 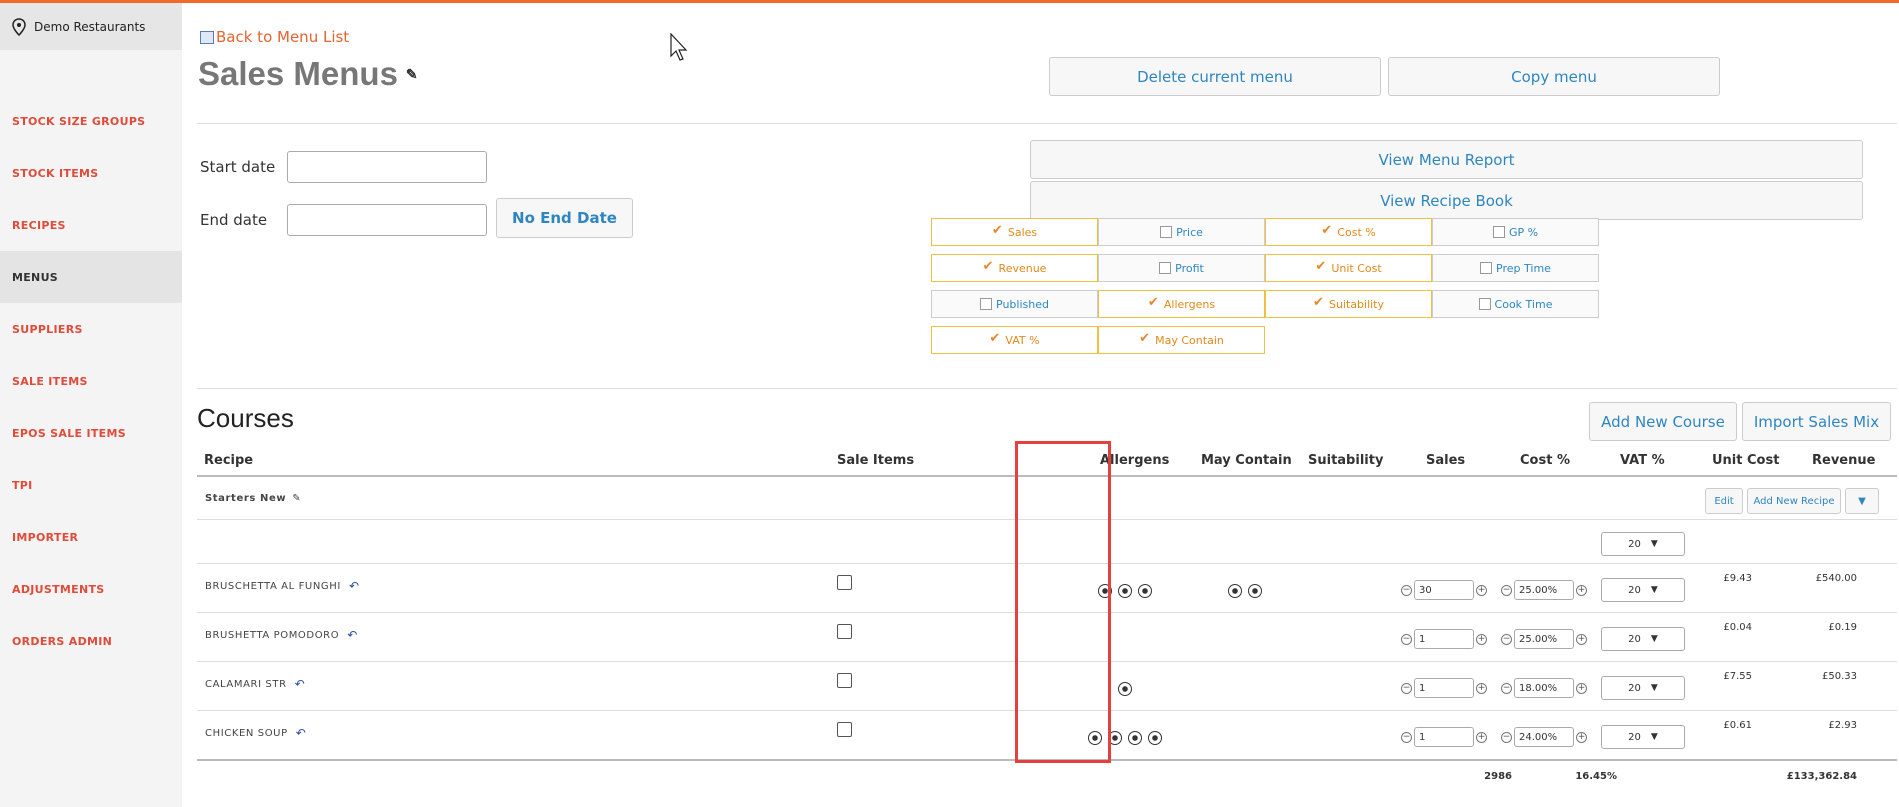 I want to click on column-header-unit-cost: Unit Cost, so click(x=1746, y=460).